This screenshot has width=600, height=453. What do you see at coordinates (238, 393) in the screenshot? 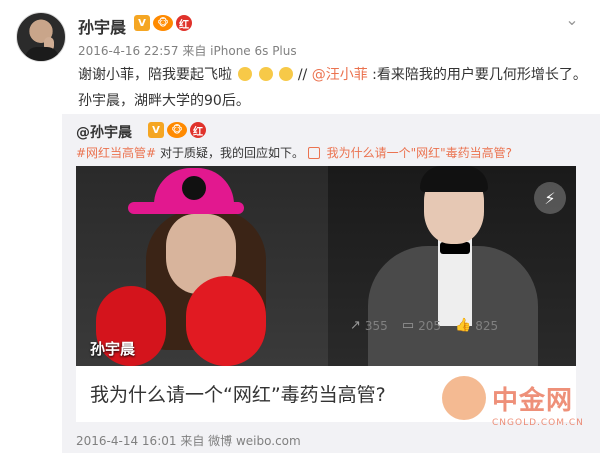
I see `article-title: 我为什么请一个“网红”毒药当高管?` at bounding box center [238, 393].